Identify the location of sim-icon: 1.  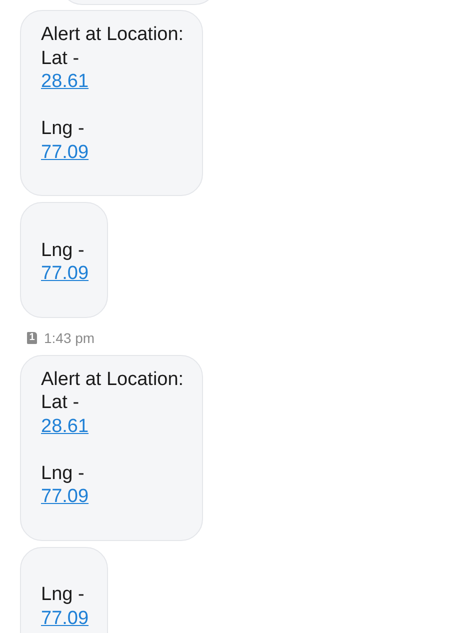
(32, 338).